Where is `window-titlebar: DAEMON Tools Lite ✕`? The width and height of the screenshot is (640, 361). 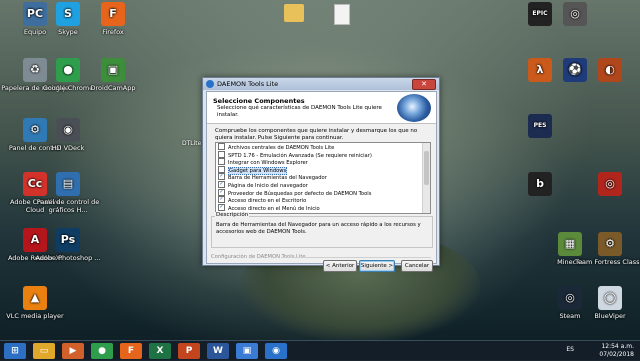
window-titlebar: DAEMON Tools Lite ✕ is located at coordinates (321, 84).